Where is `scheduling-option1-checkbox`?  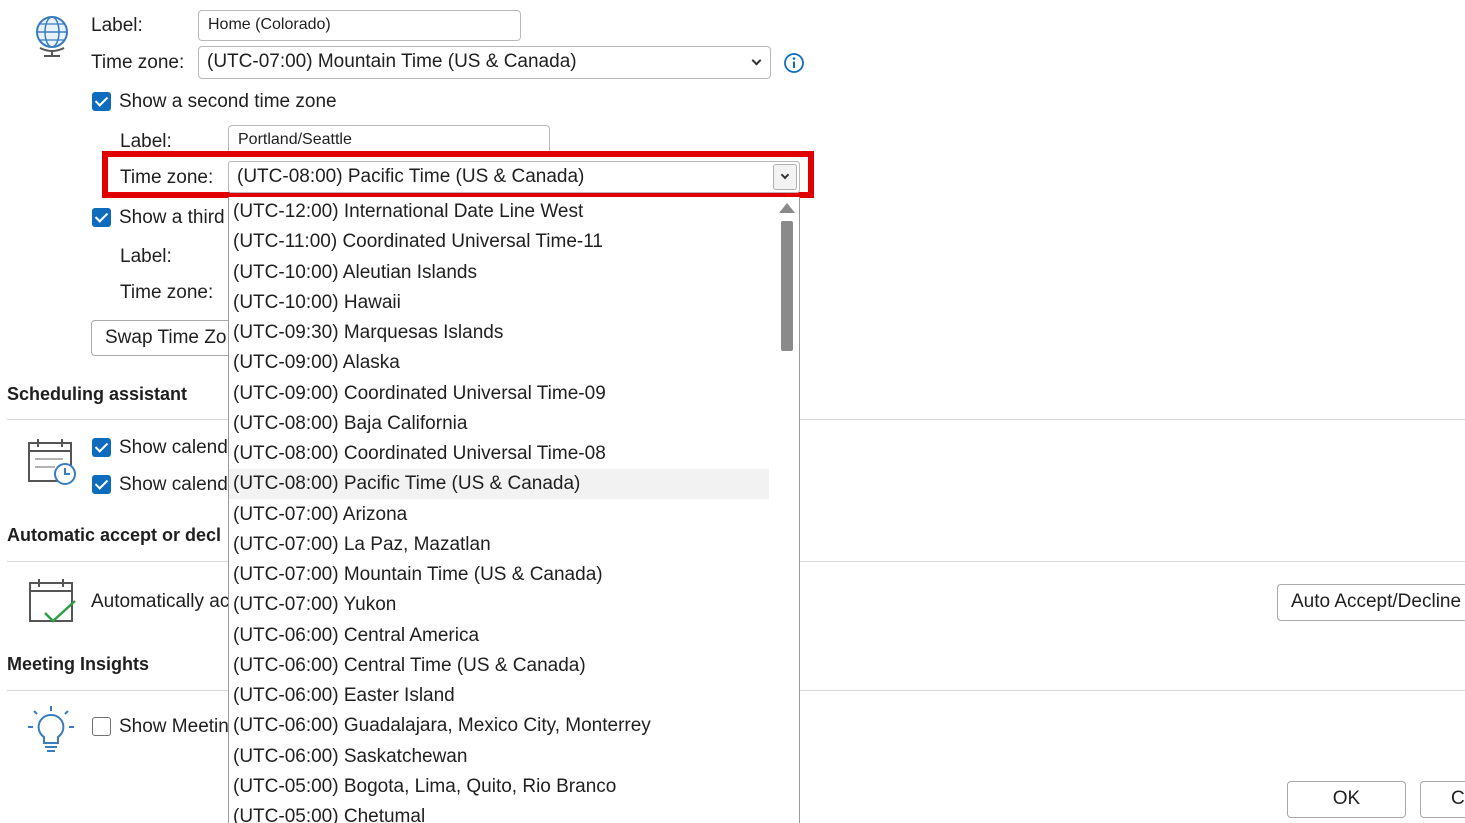
scheduling-option1-checkbox is located at coordinates (101, 447).